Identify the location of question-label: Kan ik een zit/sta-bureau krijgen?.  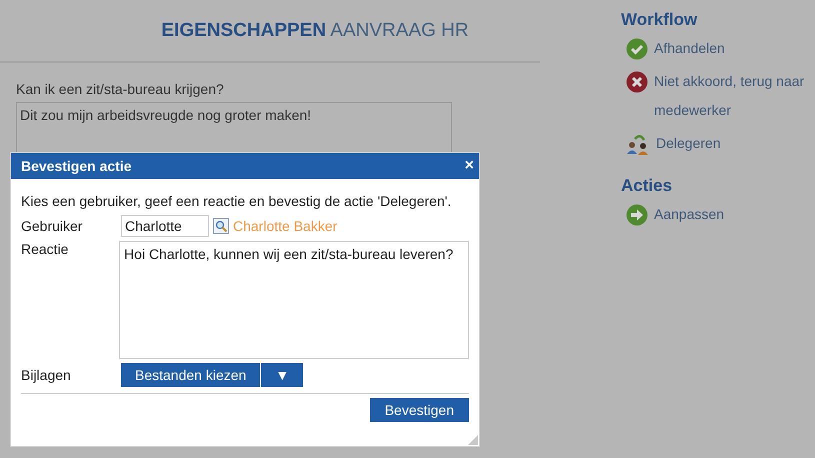
(120, 89).